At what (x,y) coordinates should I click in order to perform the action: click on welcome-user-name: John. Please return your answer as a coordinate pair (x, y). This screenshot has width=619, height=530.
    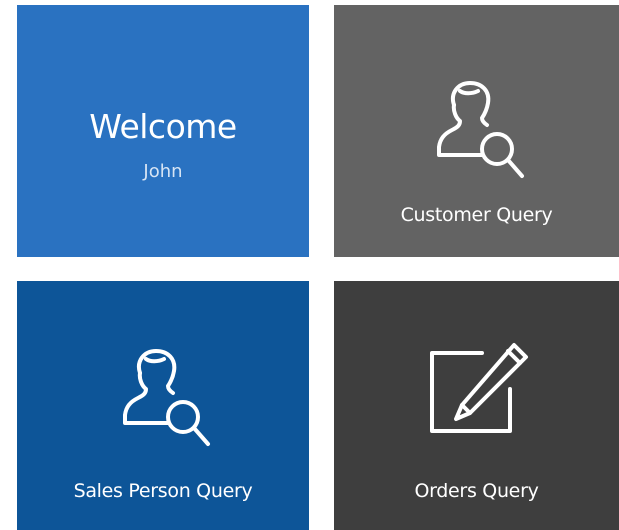
    Looking at the image, I should click on (163, 171).